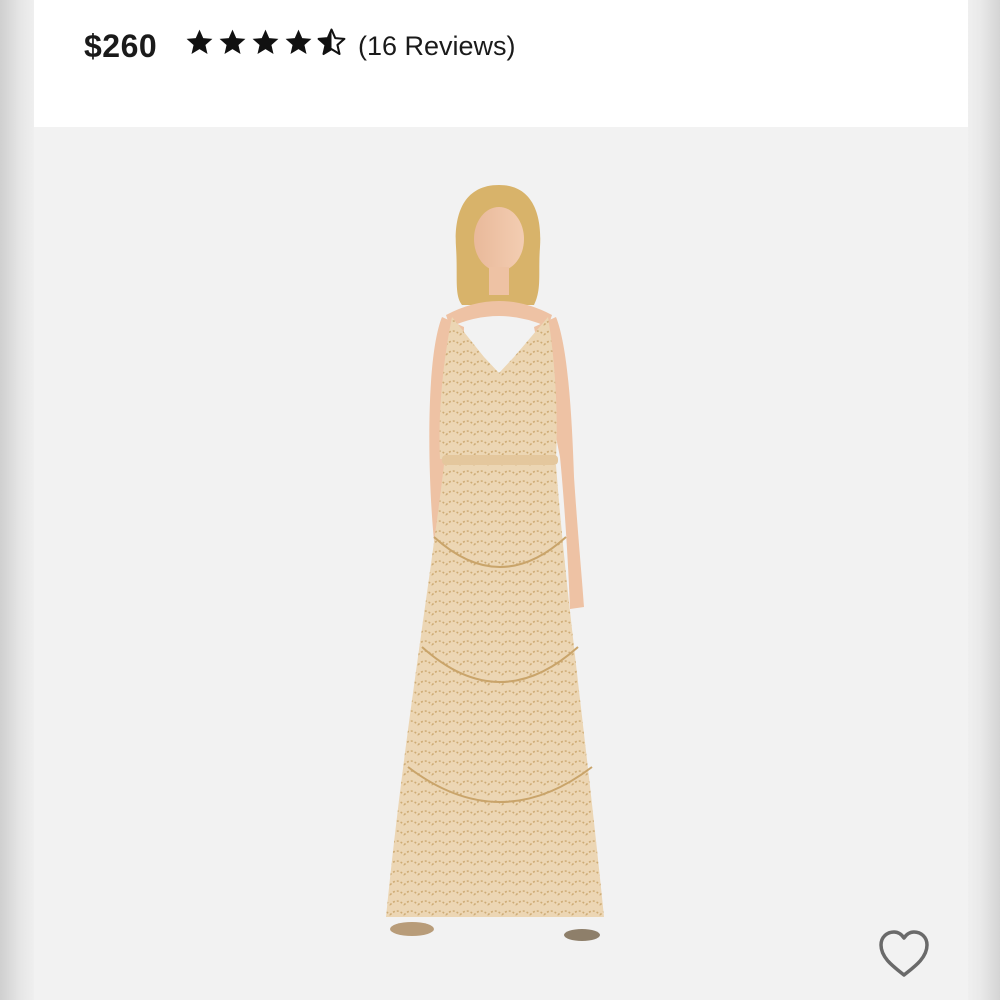  What do you see at coordinates (984, 500) in the screenshot?
I see `right-edge-shadow` at bounding box center [984, 500].